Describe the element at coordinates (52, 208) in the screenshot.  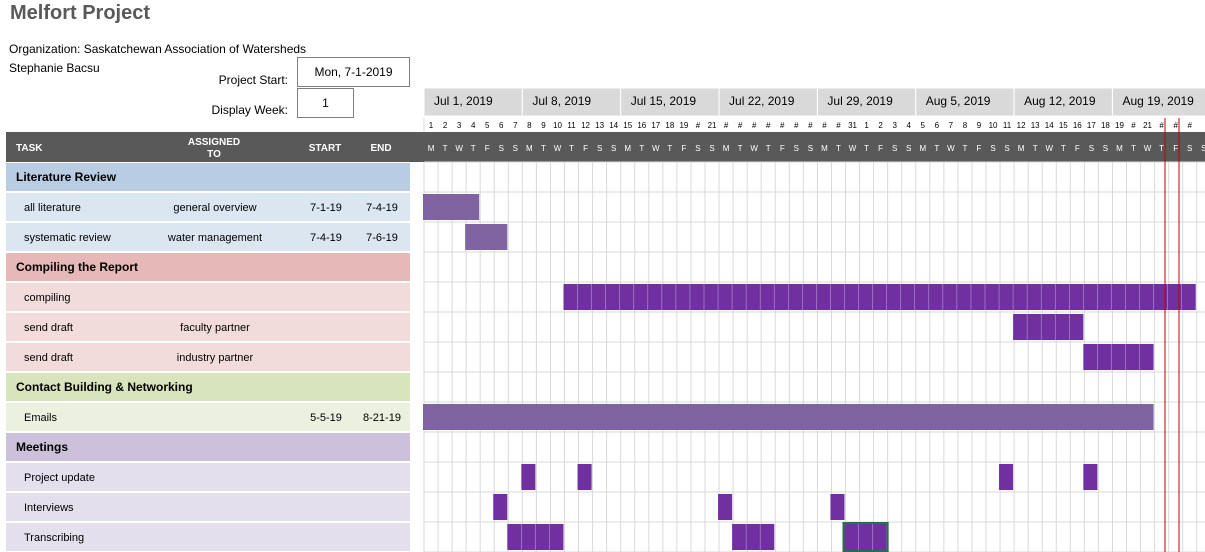
I see `task-name: all literature` at that location.